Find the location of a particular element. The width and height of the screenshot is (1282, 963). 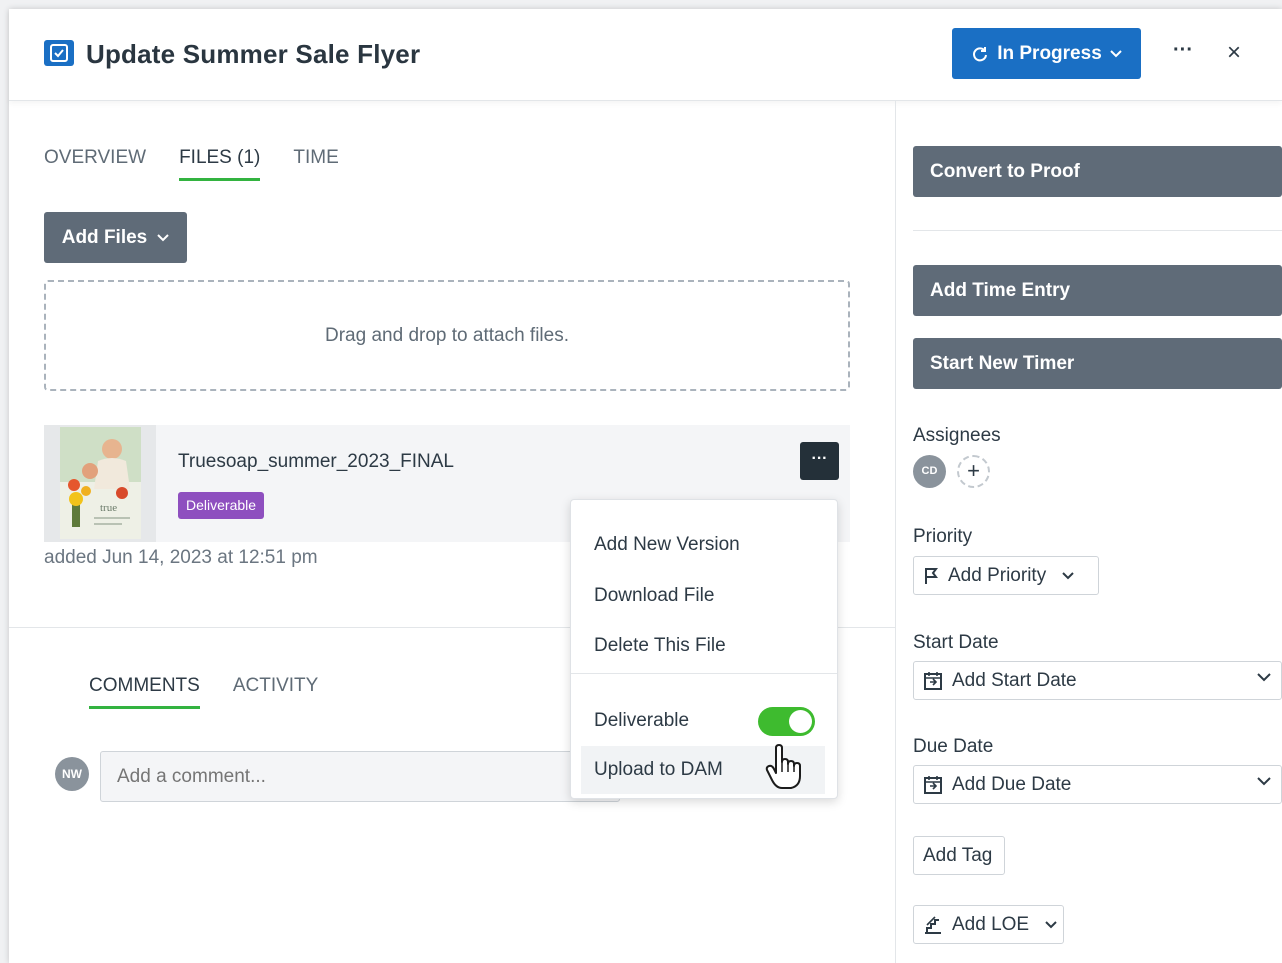

loe-dropdown: Add LOE is located at coordinates (988, 924).